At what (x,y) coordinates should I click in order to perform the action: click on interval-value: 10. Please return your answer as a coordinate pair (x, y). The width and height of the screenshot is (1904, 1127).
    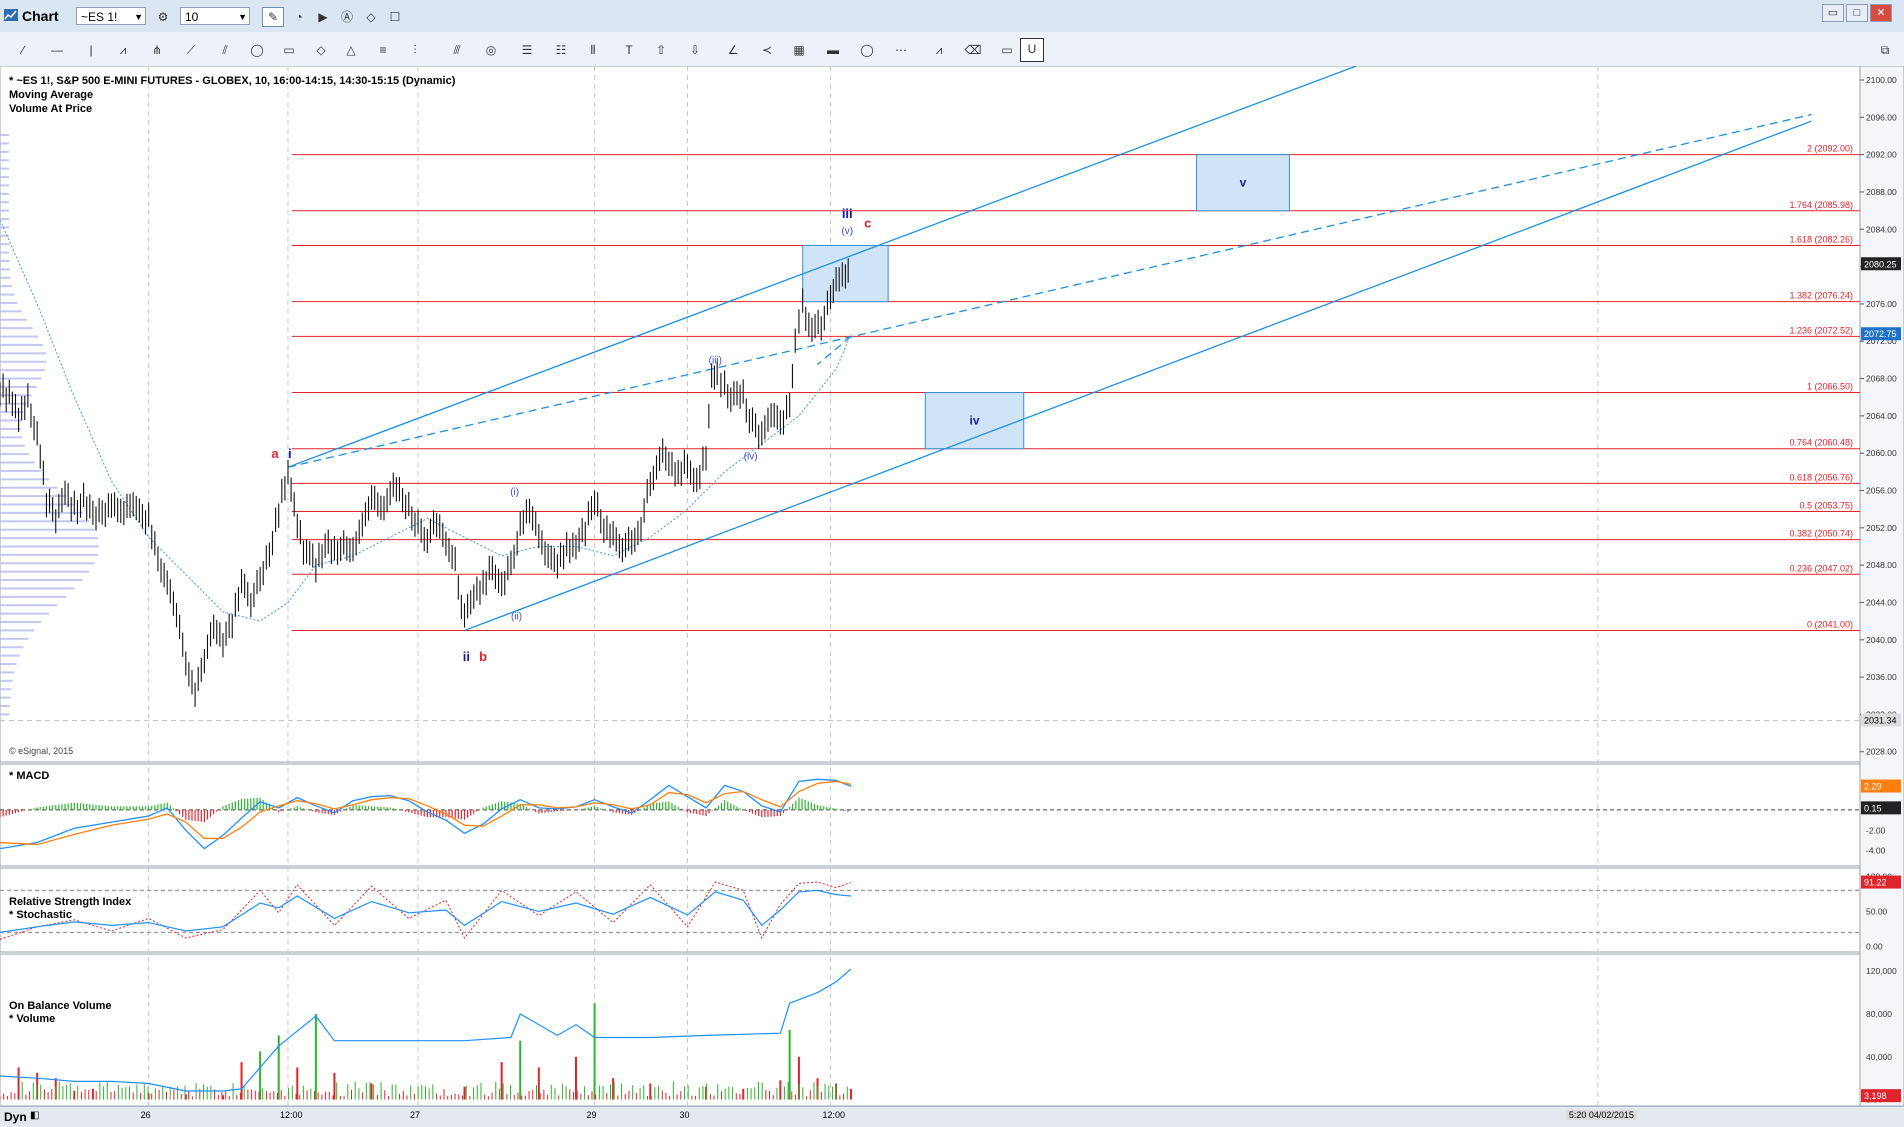
    Looking at the image, I should click on (192, 17).